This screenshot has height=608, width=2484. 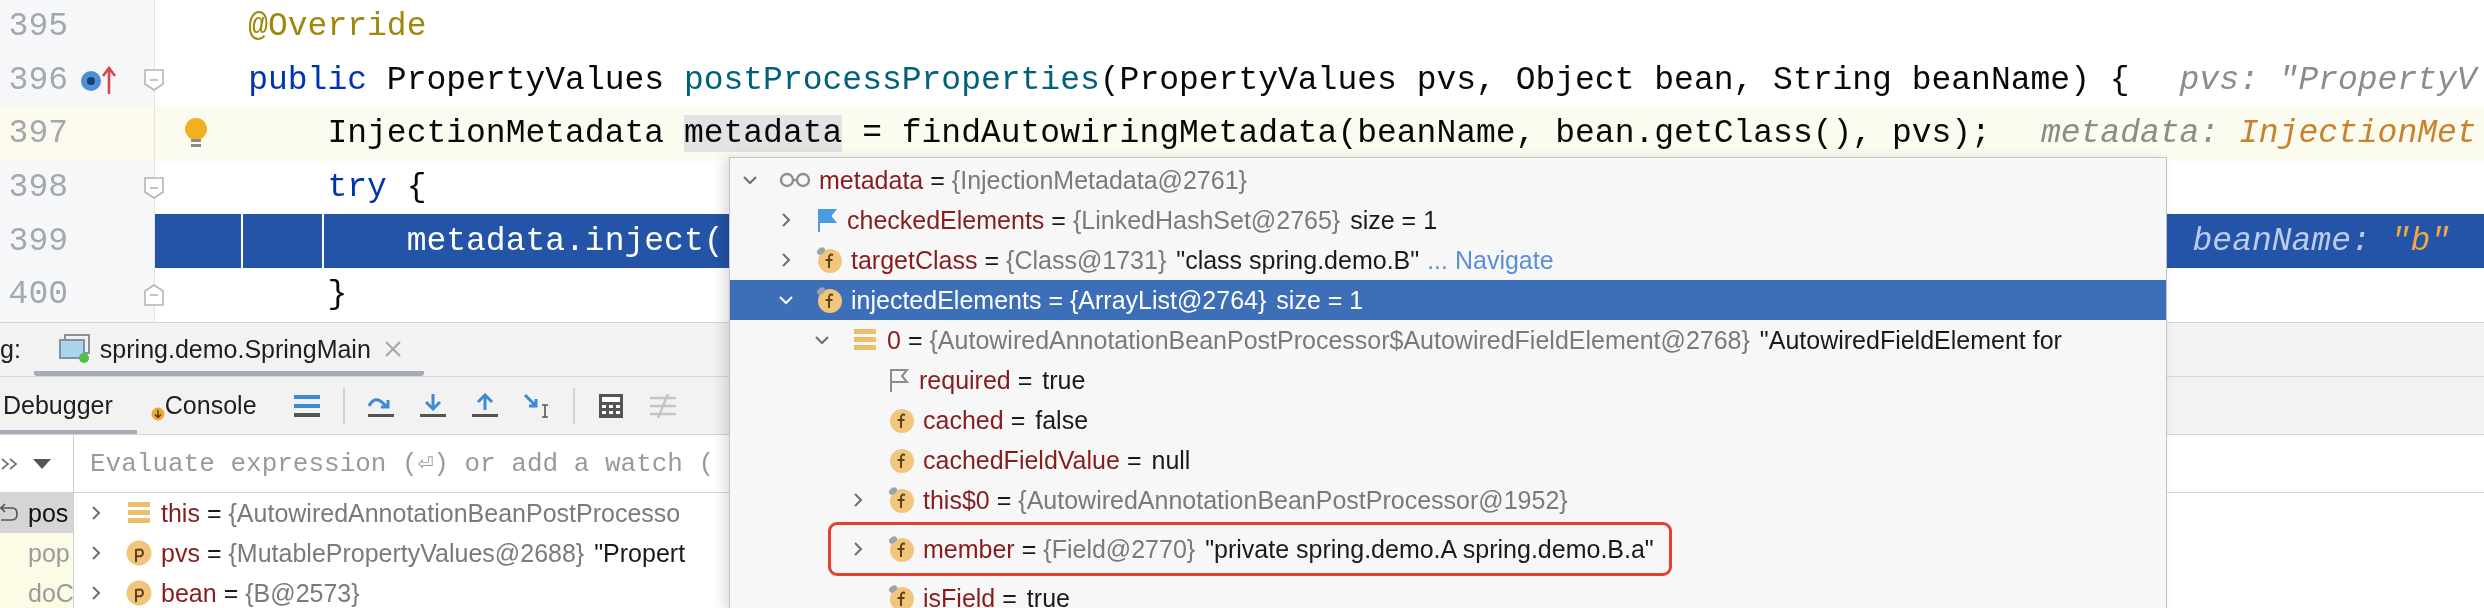 I want to click on inline-value-hint: pvs: "PropertyV, so click(x=2328, y=80).